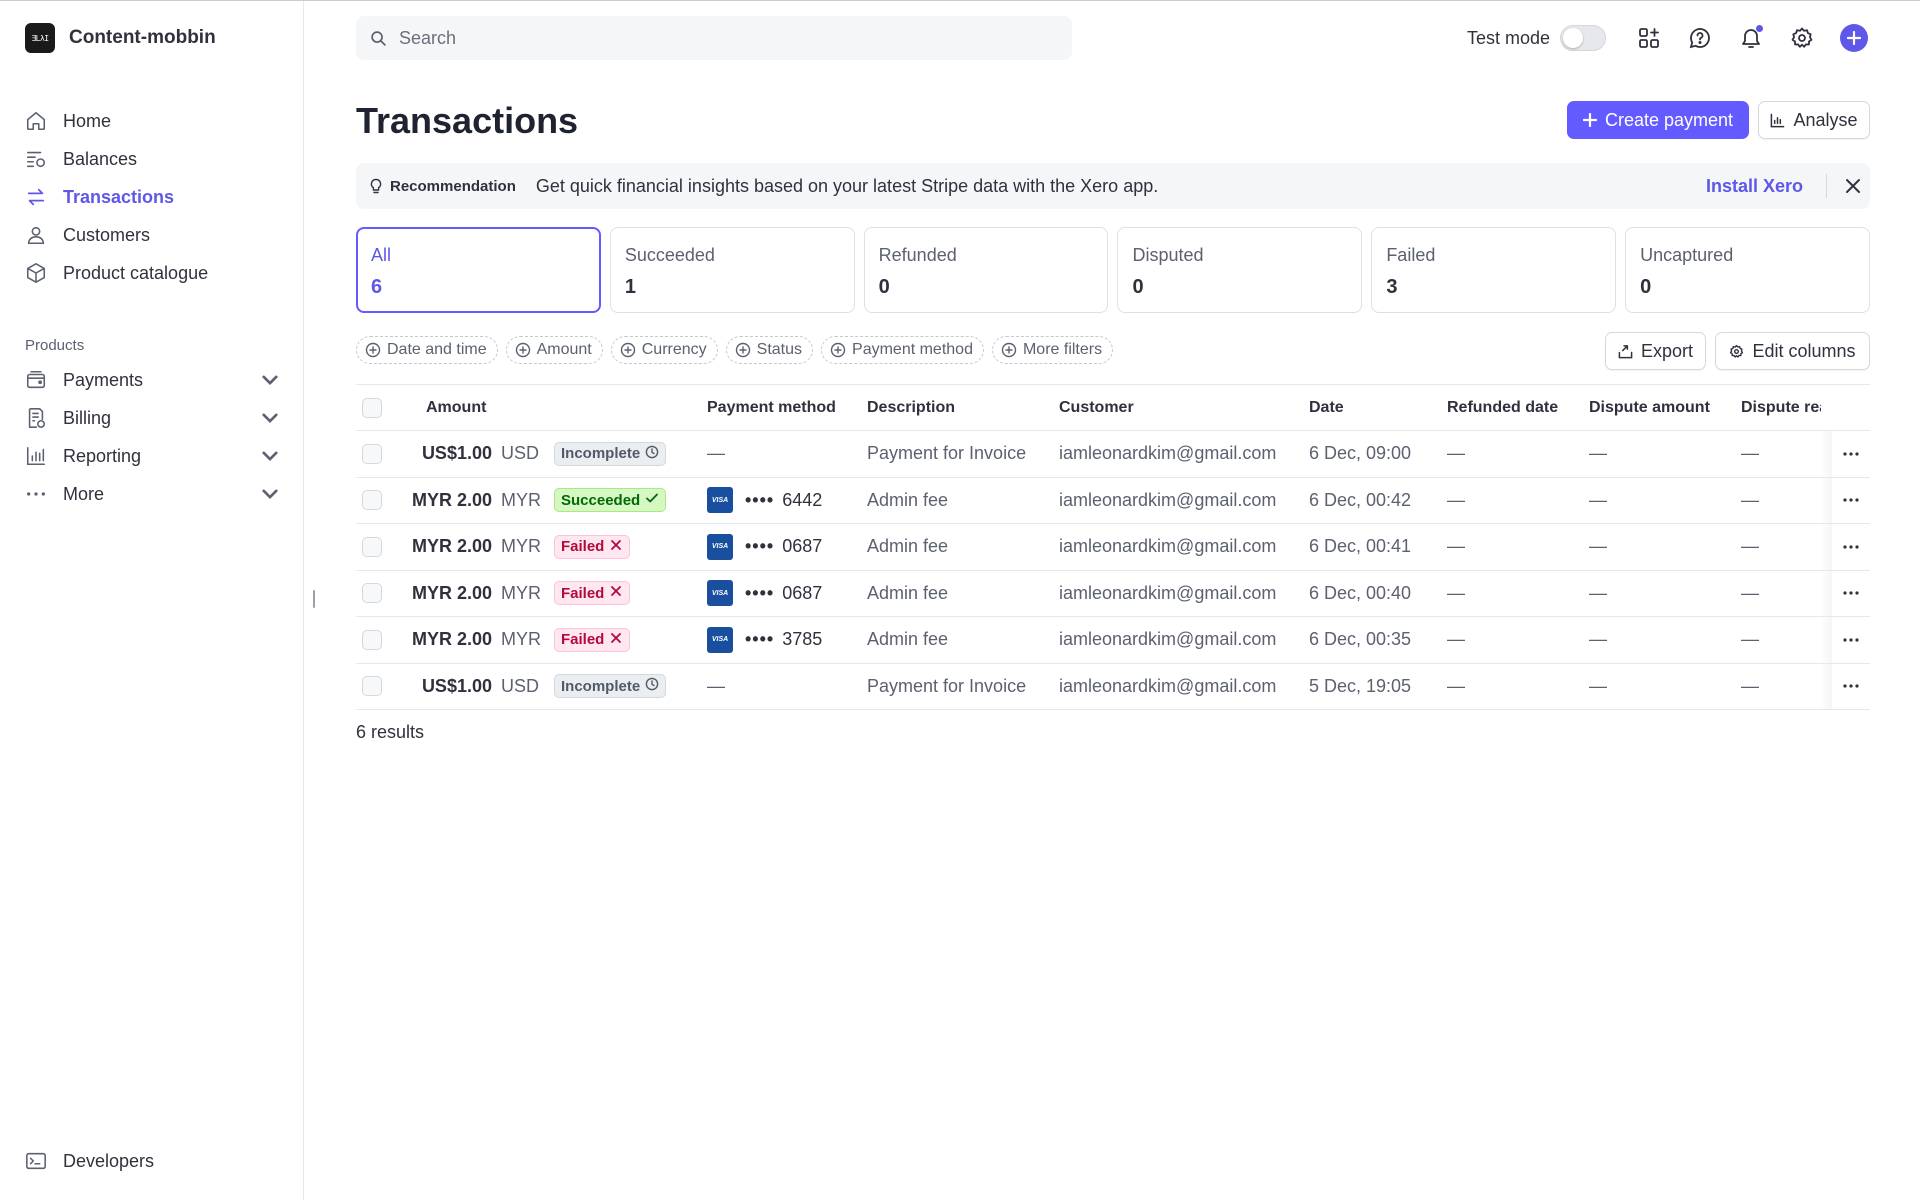 The height and width of the screenshot is (1200, 1920). Describe the element at coordinates (771, 407) in the screenshot. I see `column-header-payment-method: Payment method` at that location.